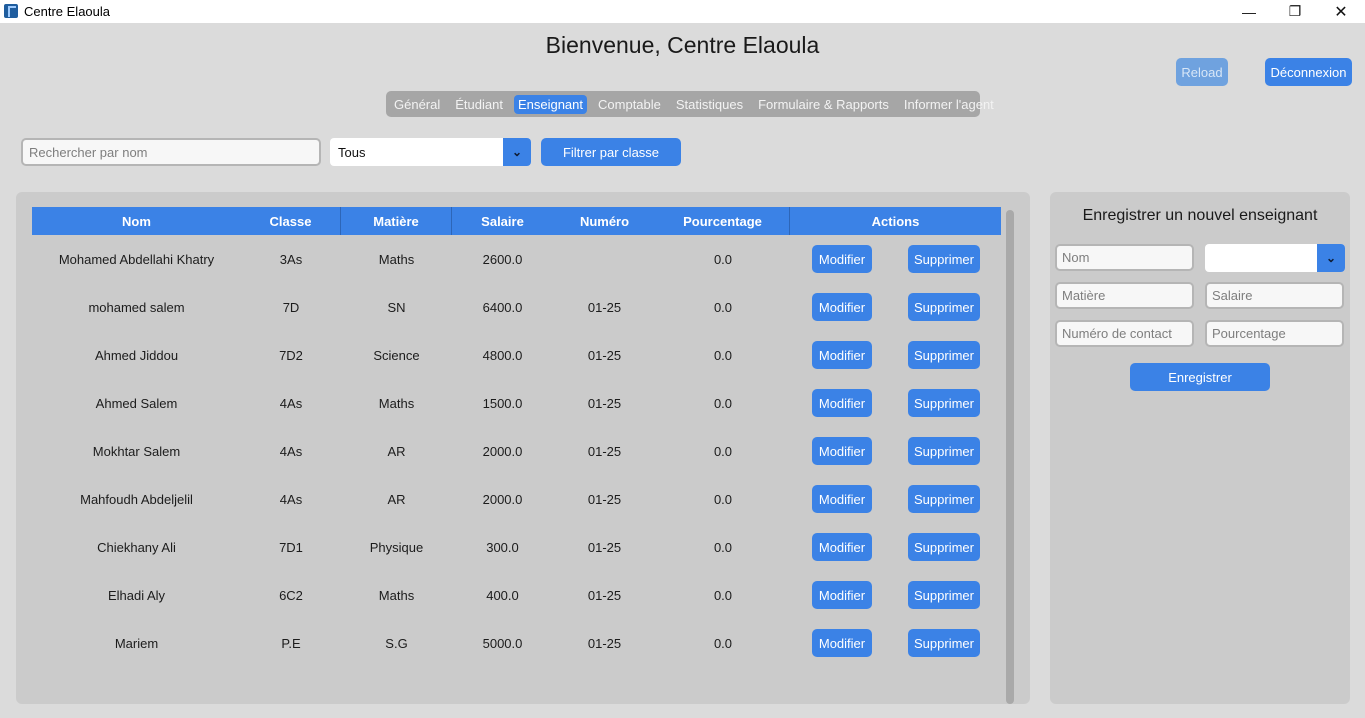  I want to click on cell-classe: 7D1, so click(291, 547).